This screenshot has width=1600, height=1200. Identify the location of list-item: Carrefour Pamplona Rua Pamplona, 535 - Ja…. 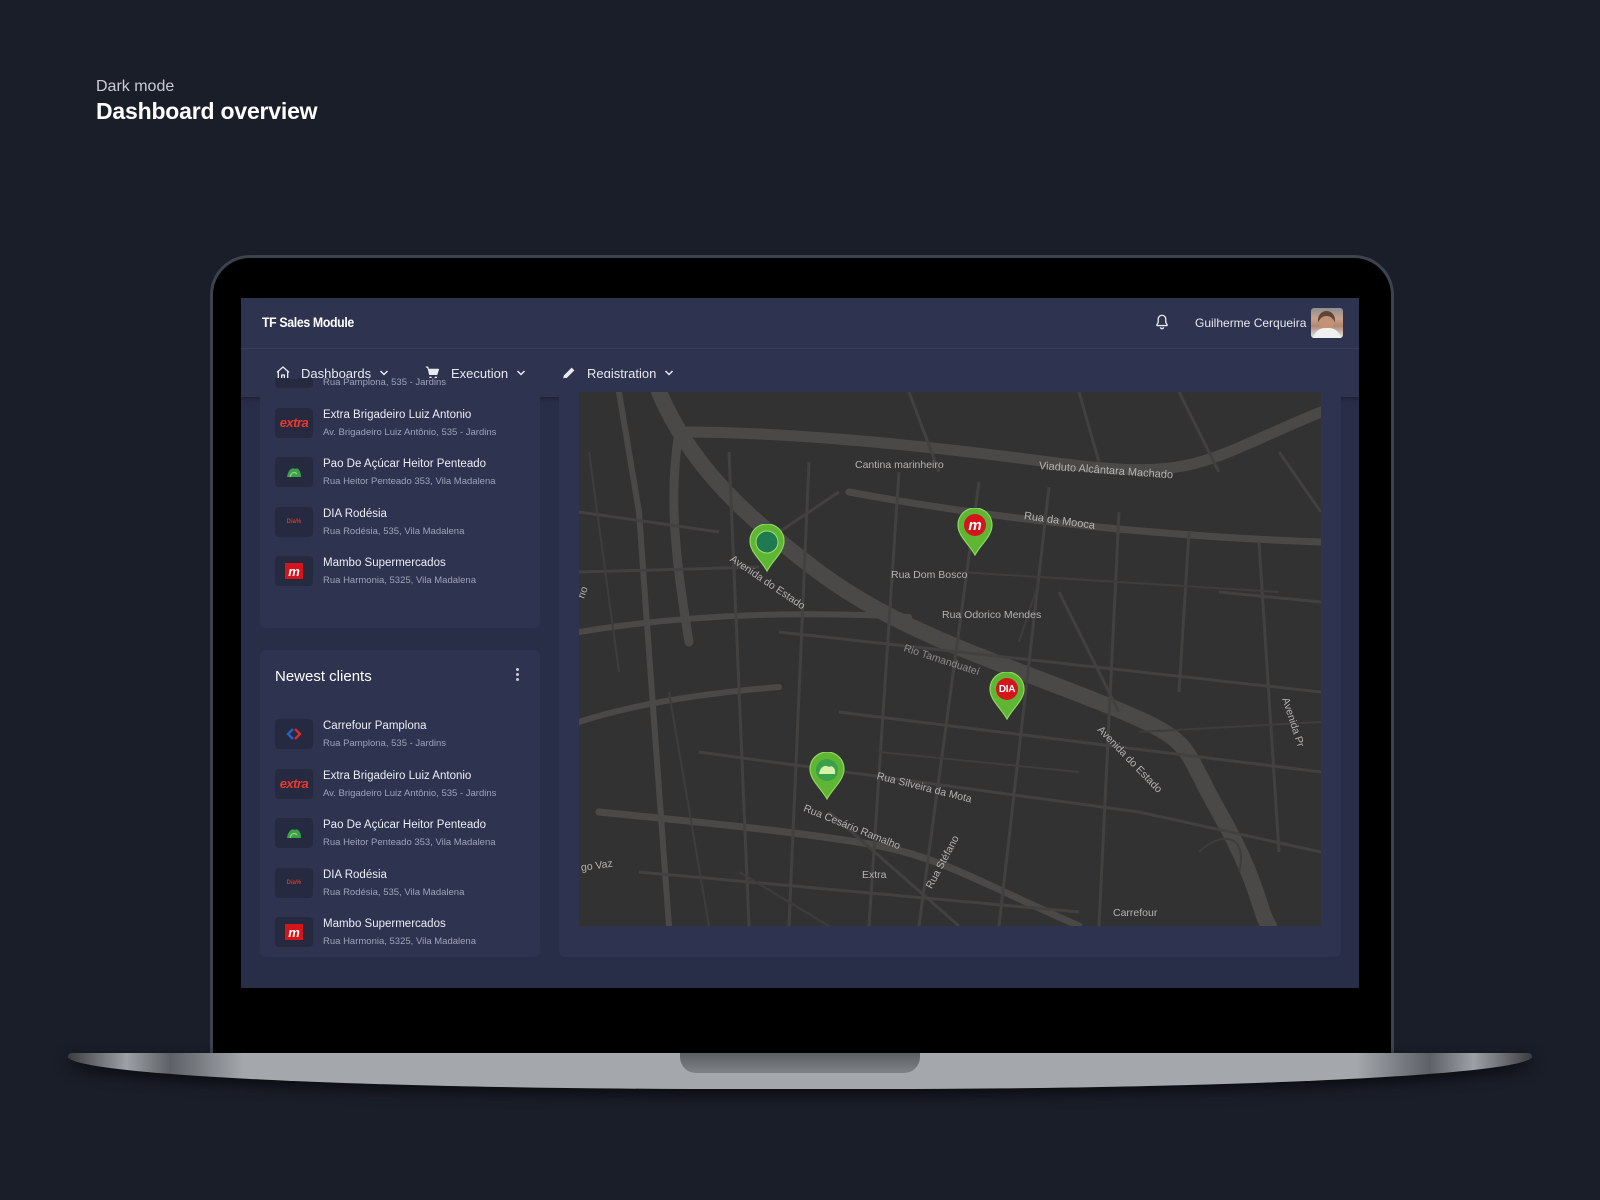
(402, 736).